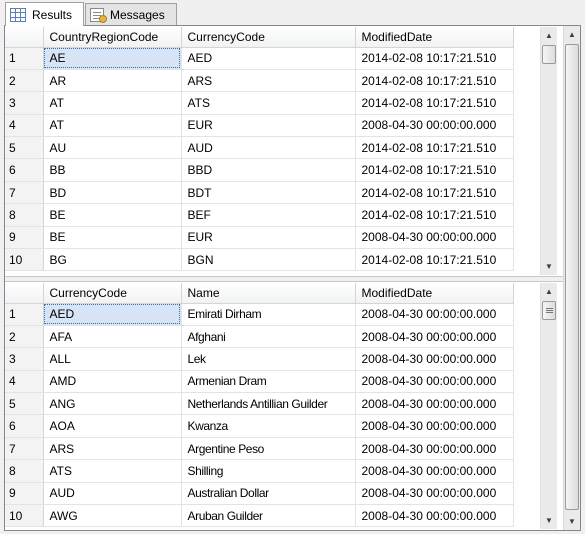  Describe the element at coordinates (112, 58) in the screenshot. I see `table-cell: AE` at that location.